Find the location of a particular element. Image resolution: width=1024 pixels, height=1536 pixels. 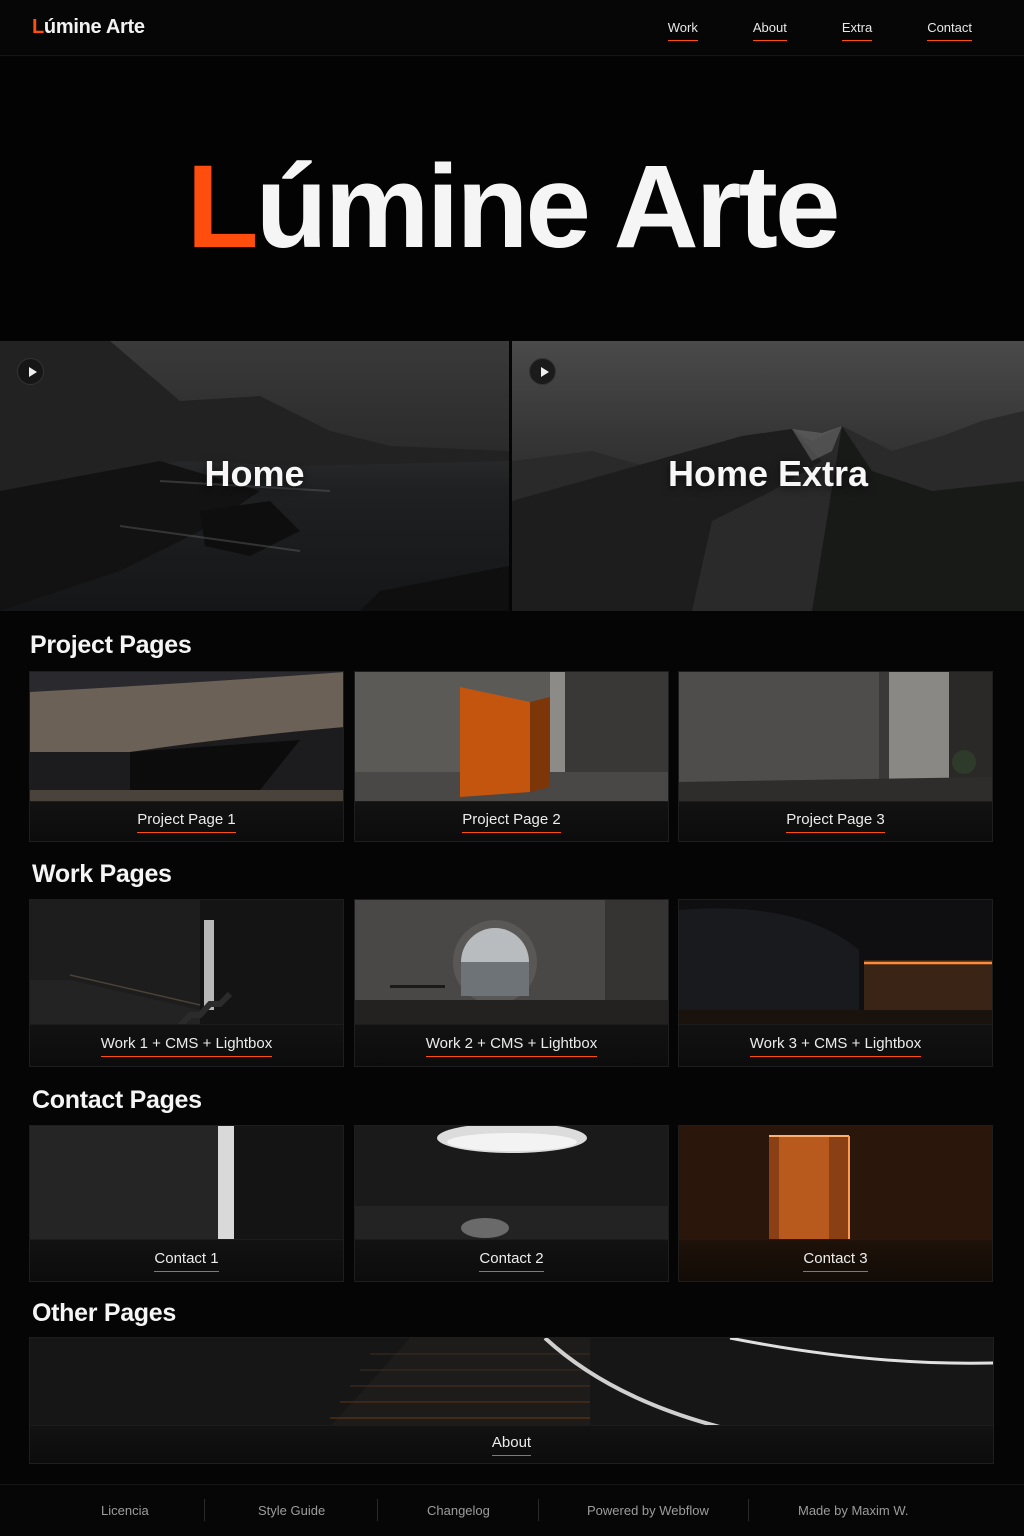

work-card-2-image is located at coordinates (511, 963).